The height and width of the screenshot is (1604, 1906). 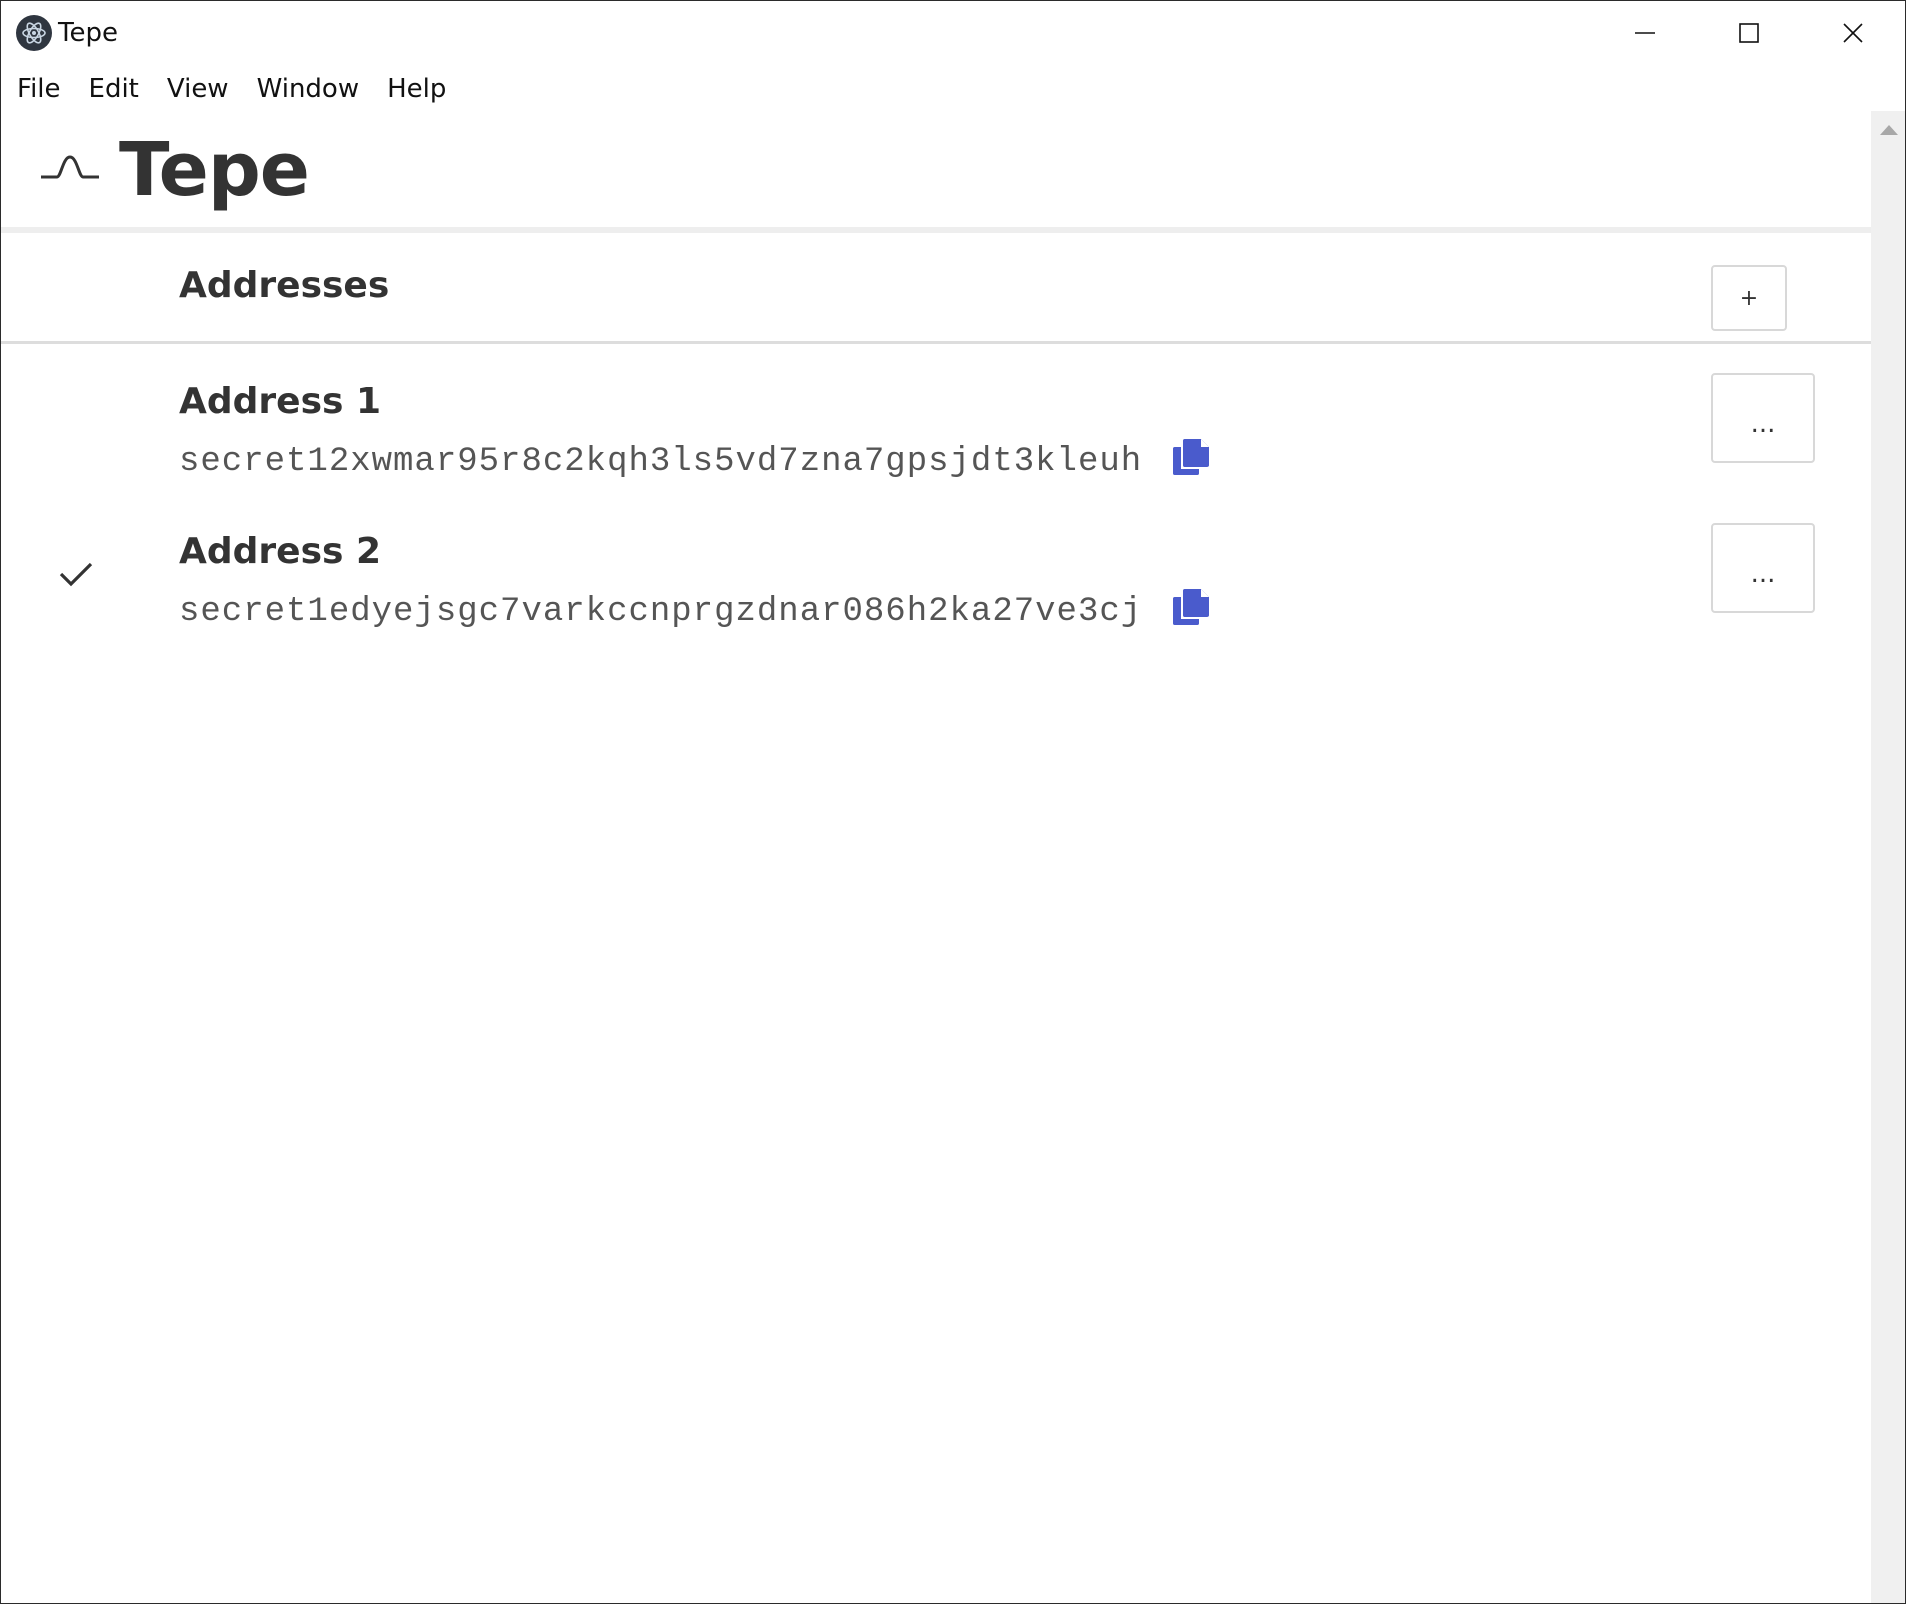 What do you see at coordinates (114, 89) in the screenshot?
I see `menu-edit: Edit` at bounding box center [114, 89].